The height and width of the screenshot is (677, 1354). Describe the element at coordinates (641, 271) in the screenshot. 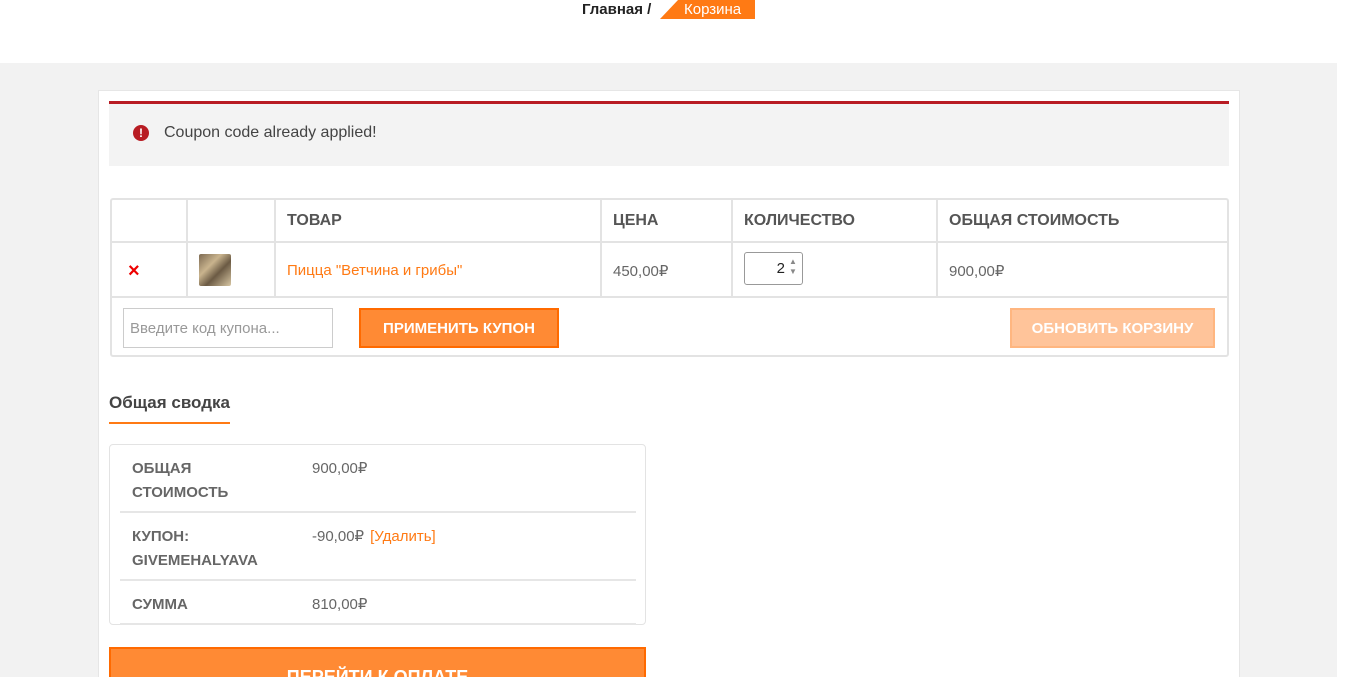

I see `product-price: 450,00₽` at that location.